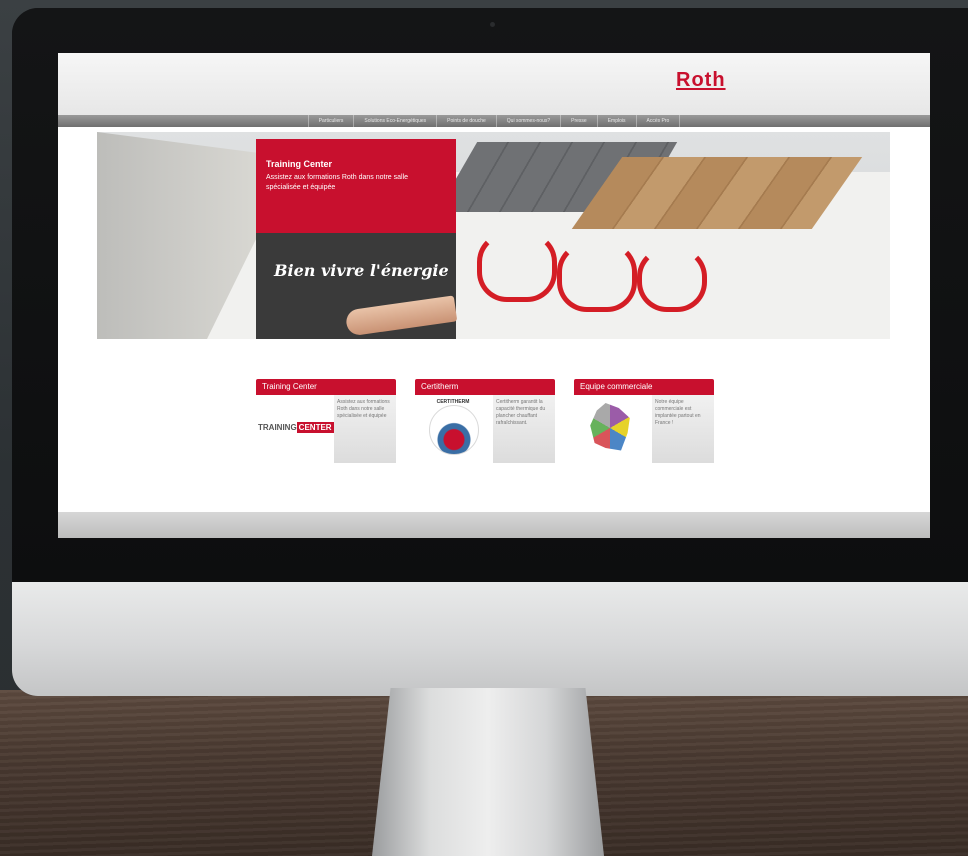  What do you see at coordinates (494, 84) in the screenshot?
I see `site-header: Roth` at bounding box center [494, 84].